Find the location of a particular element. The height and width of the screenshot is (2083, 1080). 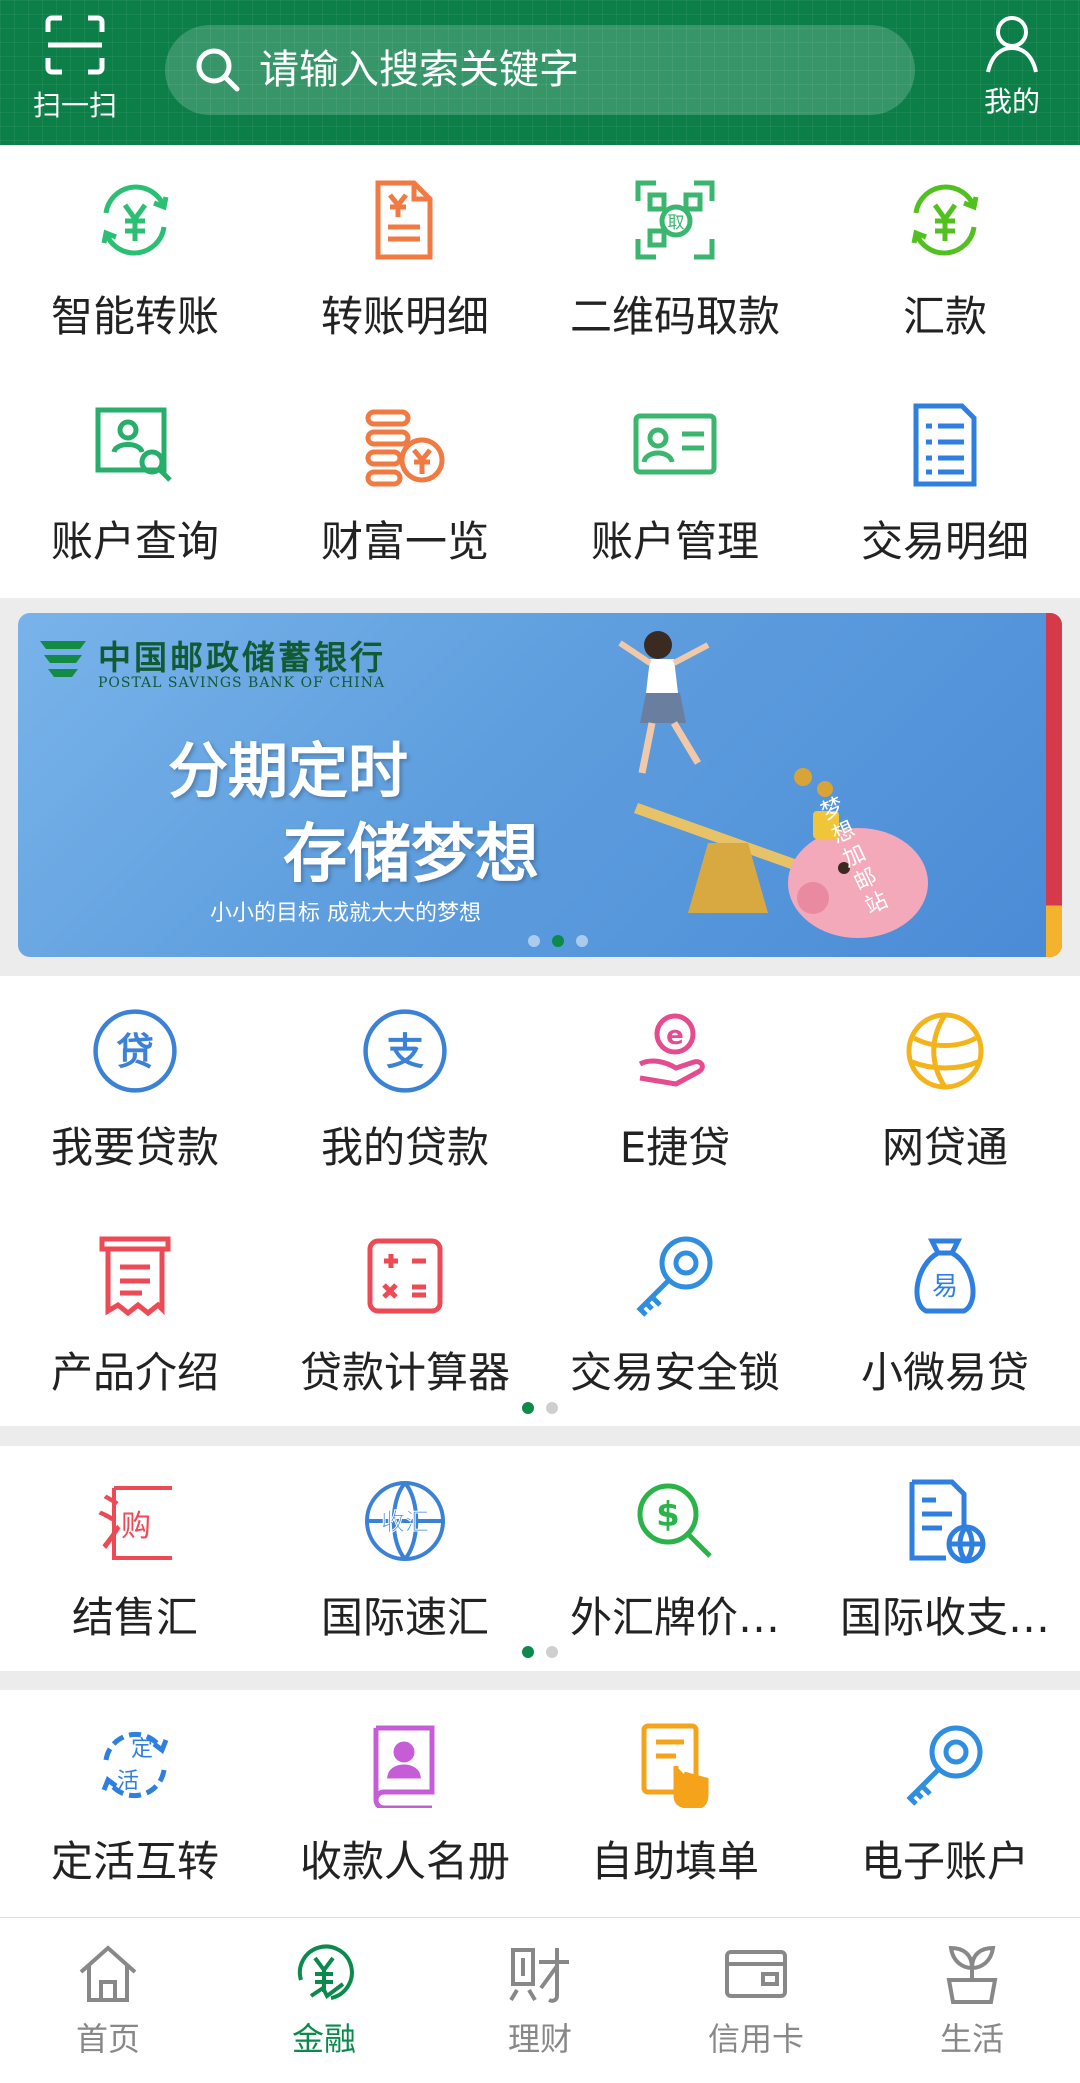

banner-edge-stripe is located at coordinates (1054, 785).